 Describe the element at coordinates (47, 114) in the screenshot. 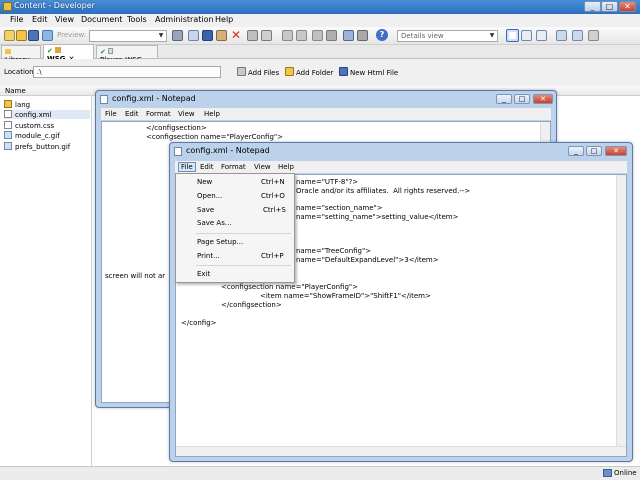

I see `file-item-config-xml: config.xml` at that location.